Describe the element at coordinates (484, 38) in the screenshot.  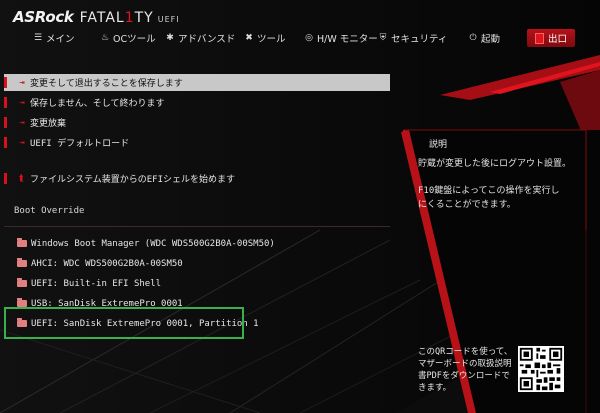
I see `tab-boot: ⏻ 起動` at that location.